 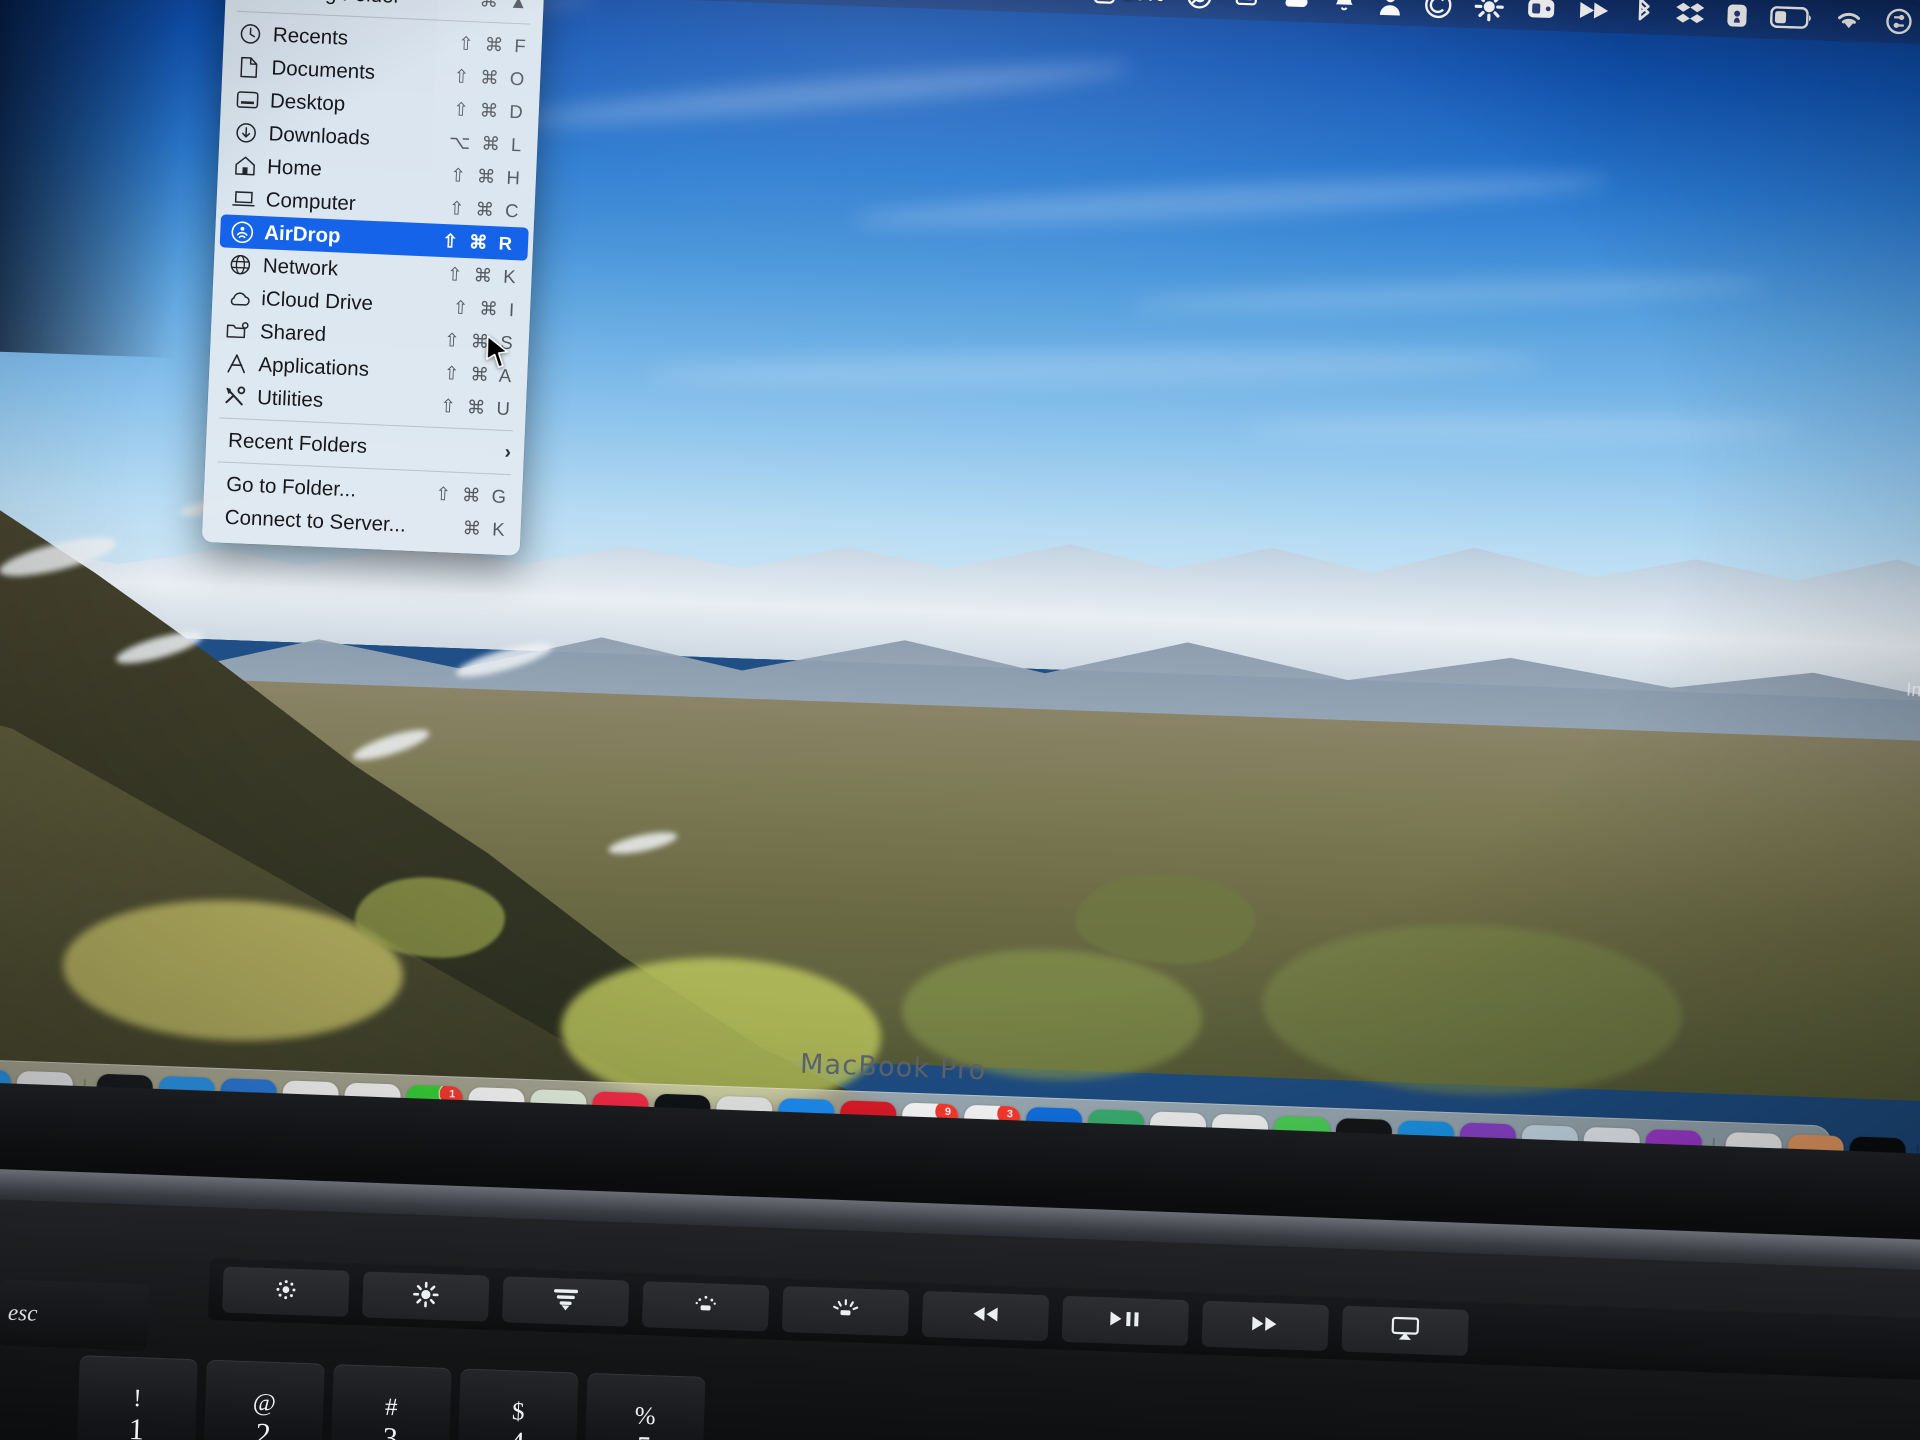 What do you see at coordinates (490, 77) in the screenshot?
I see `menu-item-shortcut: ⇧ ⌘ O` at bounding box center [490, 77].